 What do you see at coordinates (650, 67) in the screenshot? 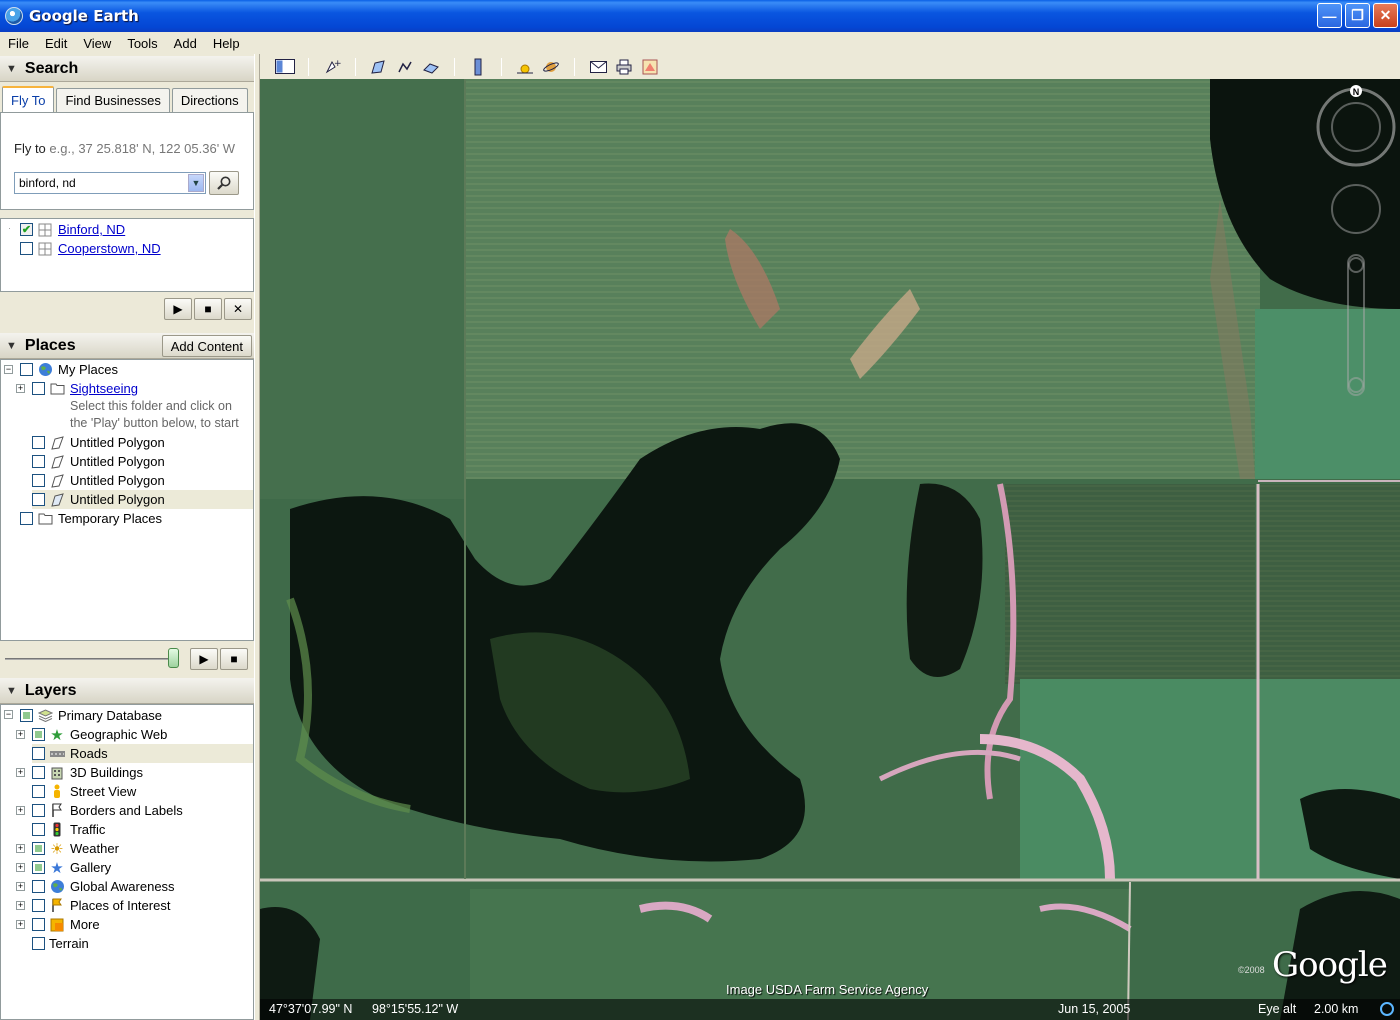
I see `view-in-maps-button` at bounding box center [650, 67].